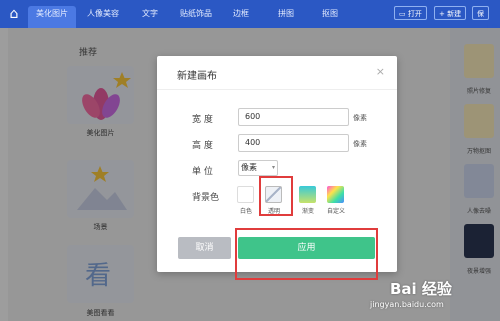 This screenshot has width=500, height=321. Describe the element at coordinates (450, 13) in the screenshot. I see `new-button: + 新建` at that location.